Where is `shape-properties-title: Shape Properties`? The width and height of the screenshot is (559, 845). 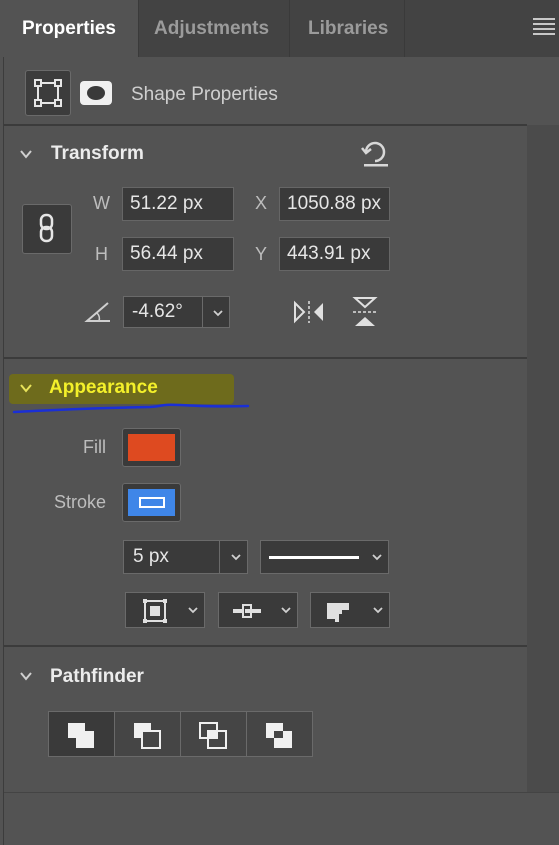
shape-properties-title: Shape Properties is located at coordinates (204, 94).